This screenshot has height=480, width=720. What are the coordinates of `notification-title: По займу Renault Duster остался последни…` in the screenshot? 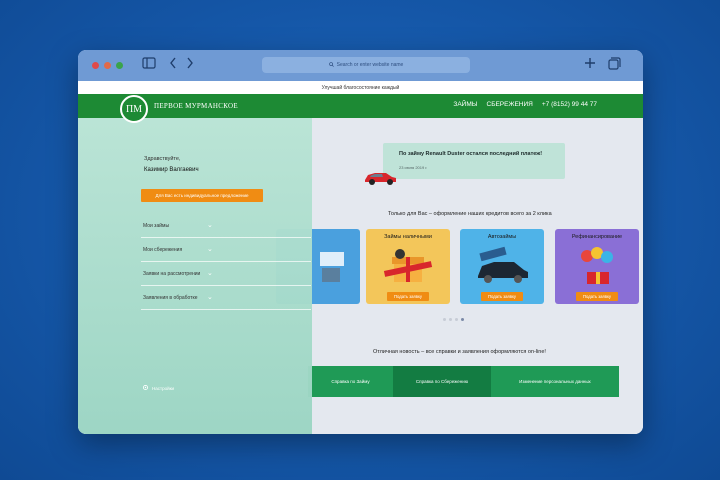 It's located at (471, 154).